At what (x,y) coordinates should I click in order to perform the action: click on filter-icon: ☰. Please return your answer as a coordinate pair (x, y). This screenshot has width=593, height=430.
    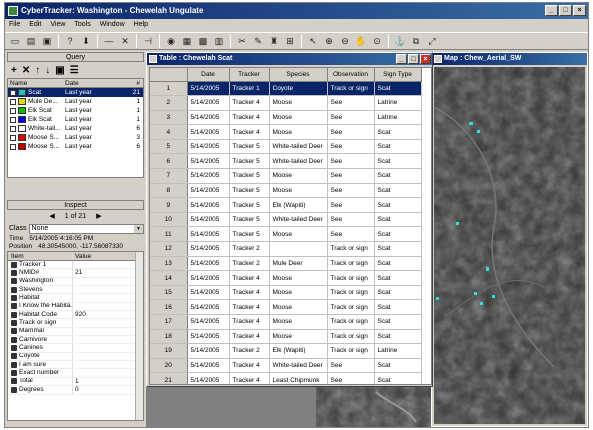
    Looking at the image, I should click on (74, 70).